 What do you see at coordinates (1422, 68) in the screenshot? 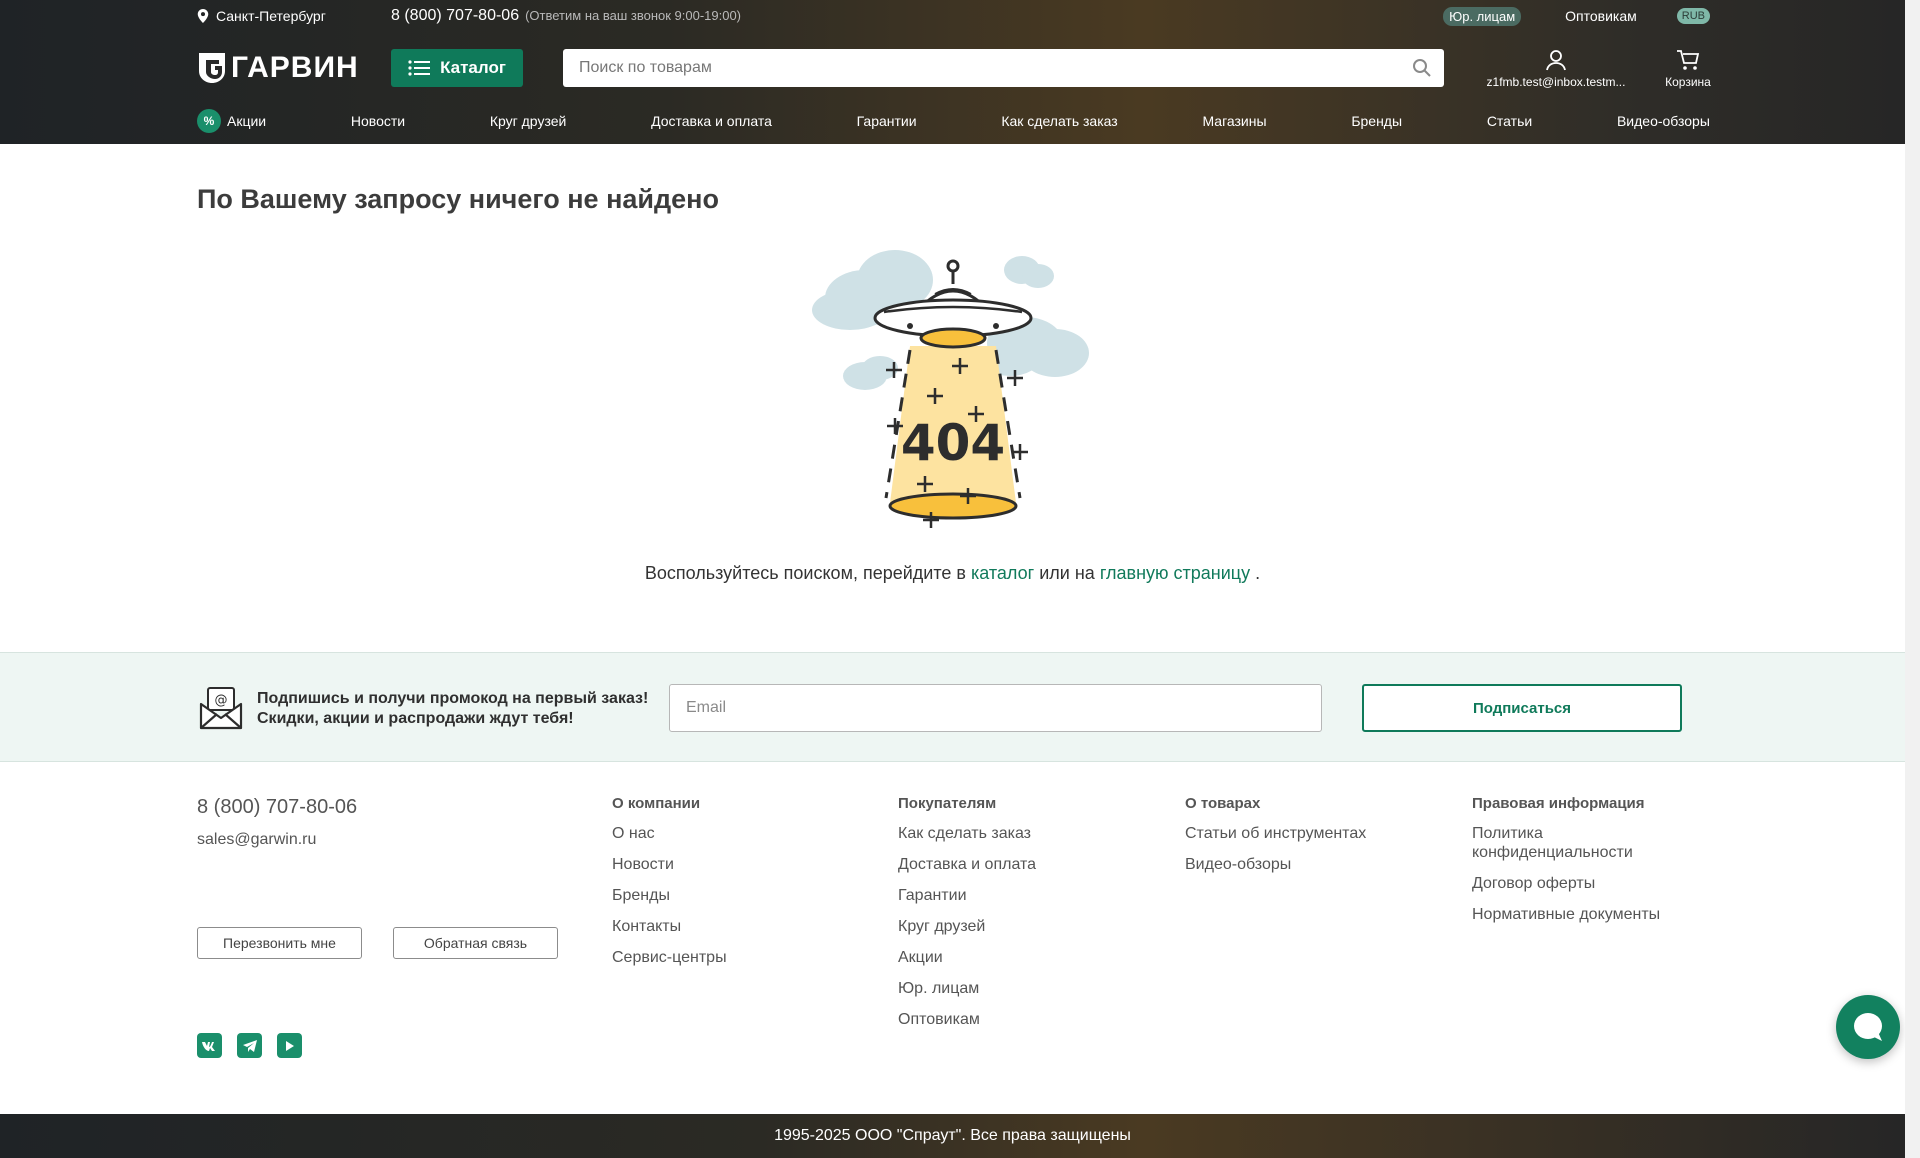
I see `search-icon` at bounding box center [1422, 68].